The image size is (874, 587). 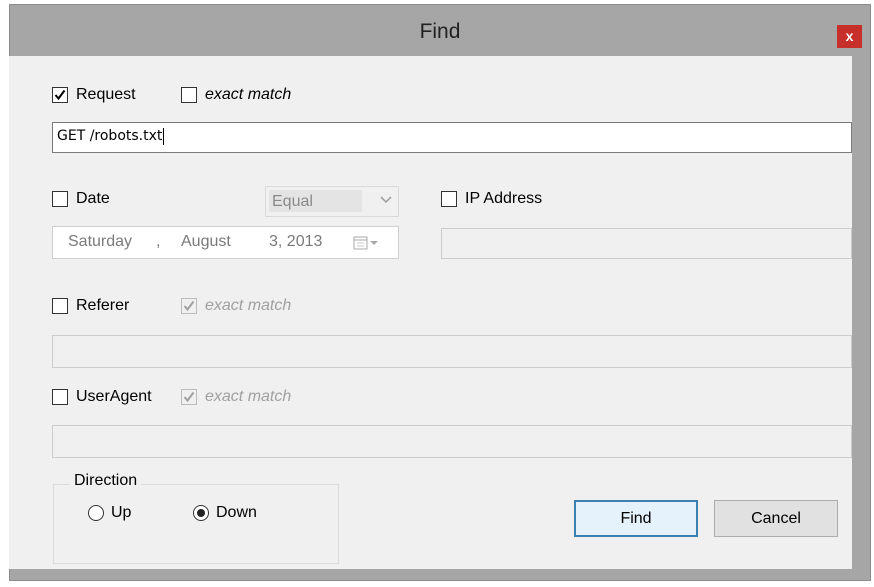 What do you see at coordinates (106, 481) in the screenshot?
I see `direction-group-title: Direction` at bounding box center [106, 481].